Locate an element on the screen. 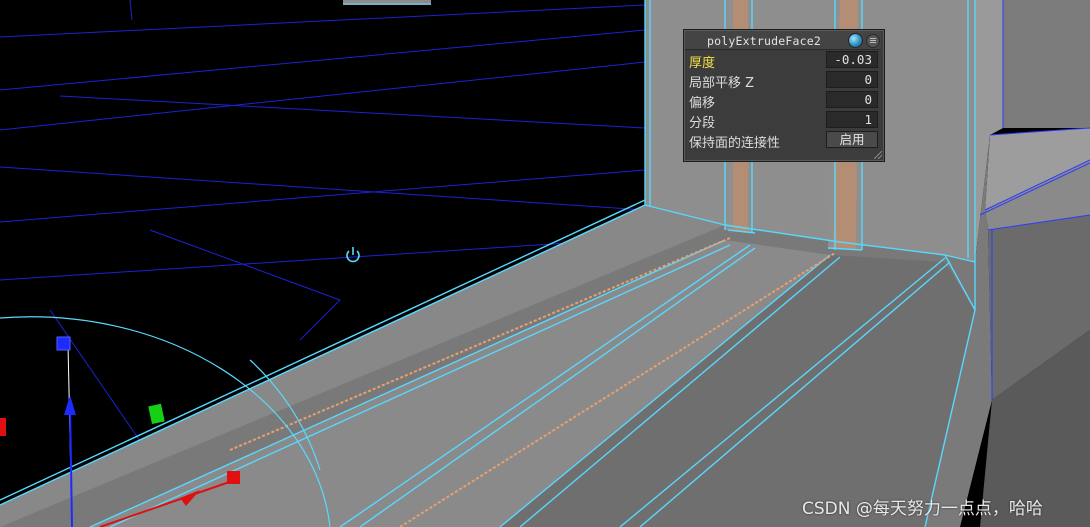 Image resolution: width=1090 pixels, height=527 pixels. x-axis-handle-secondary is located at coordinates (3, 427).